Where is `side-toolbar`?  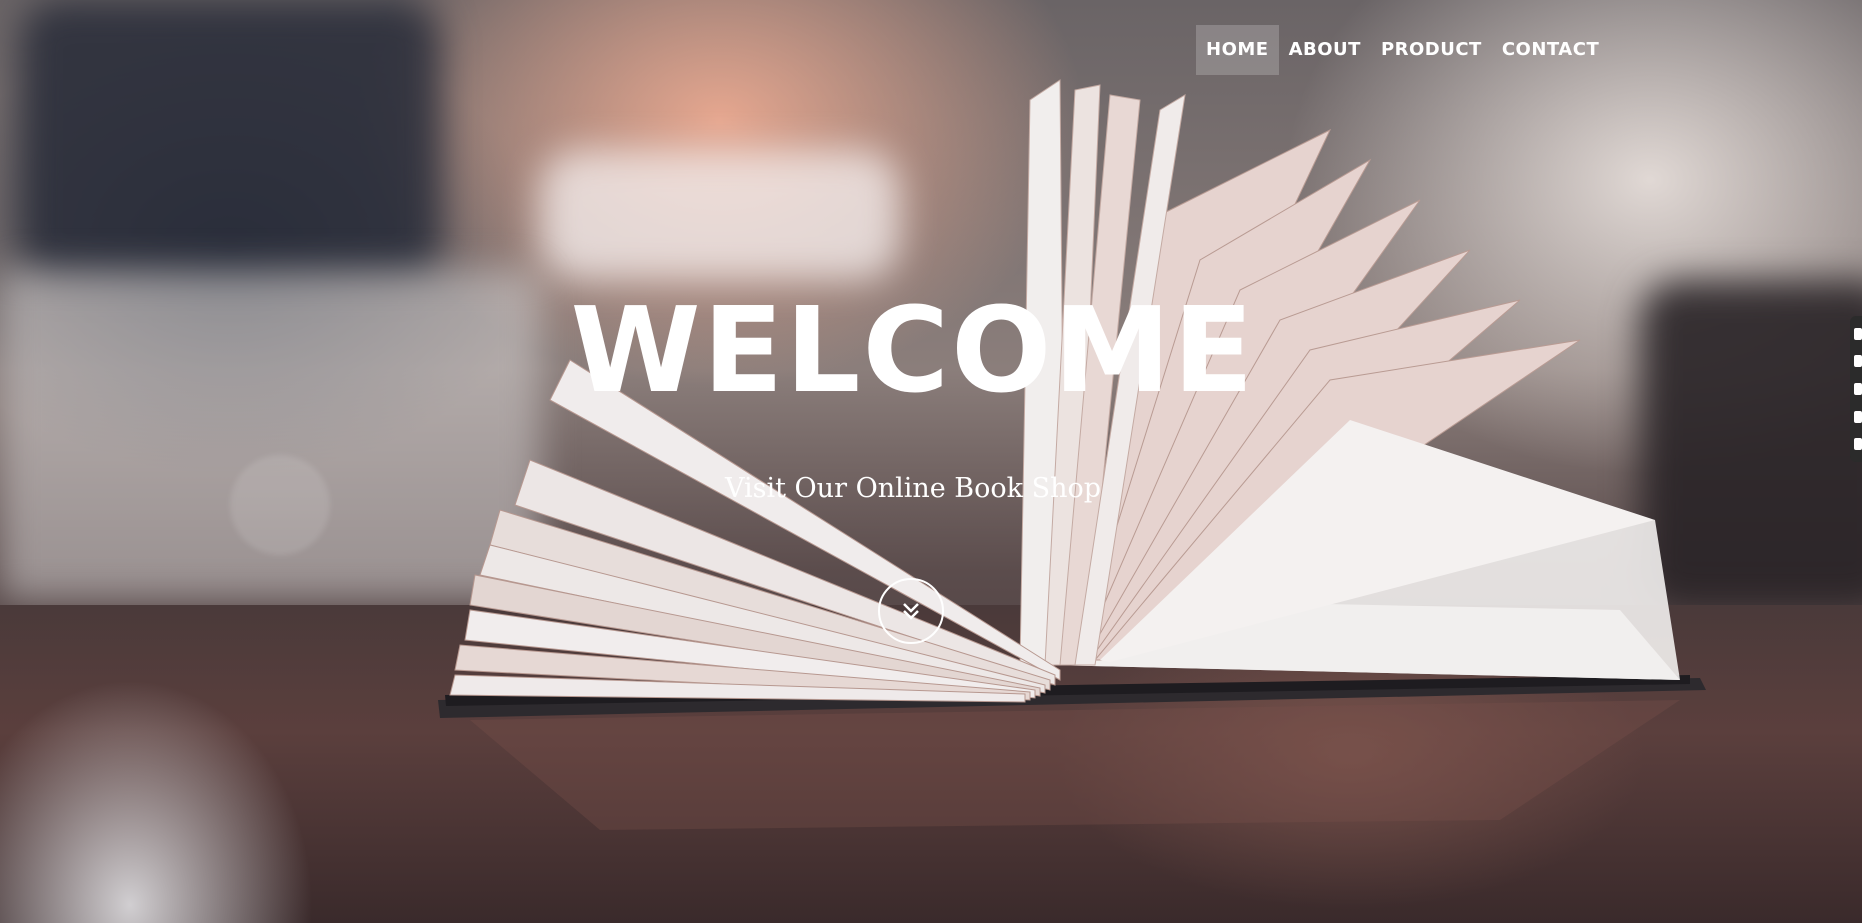 side-toolbar is located at coordinates (1856, 389).